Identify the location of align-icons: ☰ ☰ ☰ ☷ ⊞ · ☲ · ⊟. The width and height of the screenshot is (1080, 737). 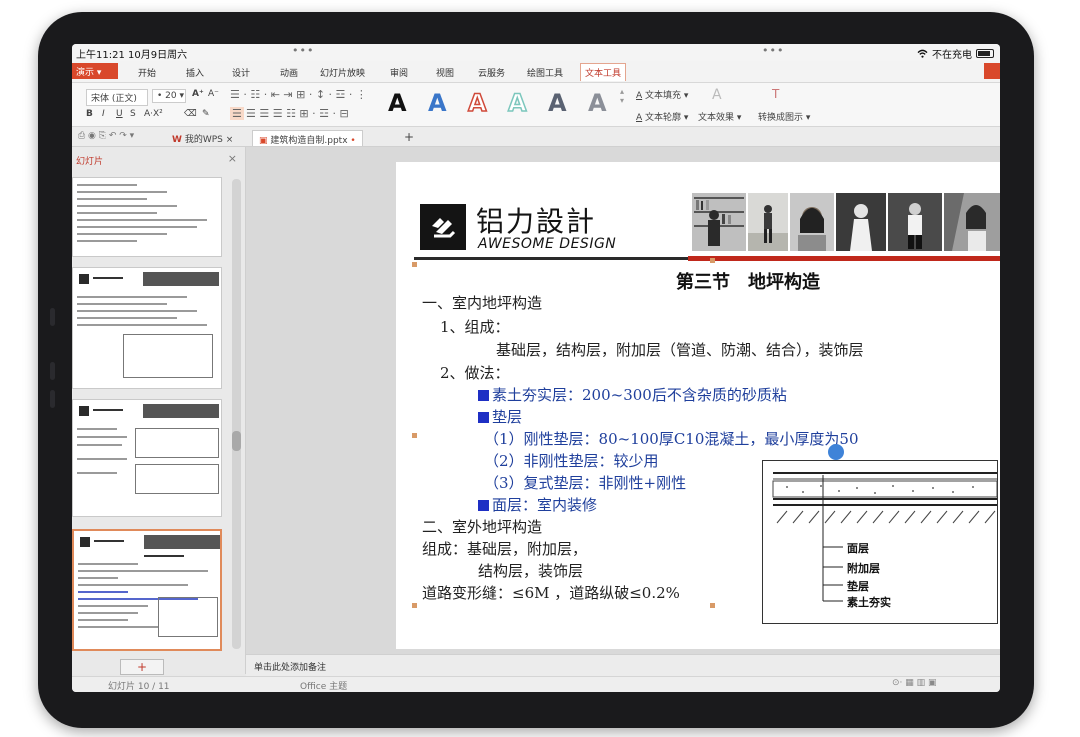
(297, 113).